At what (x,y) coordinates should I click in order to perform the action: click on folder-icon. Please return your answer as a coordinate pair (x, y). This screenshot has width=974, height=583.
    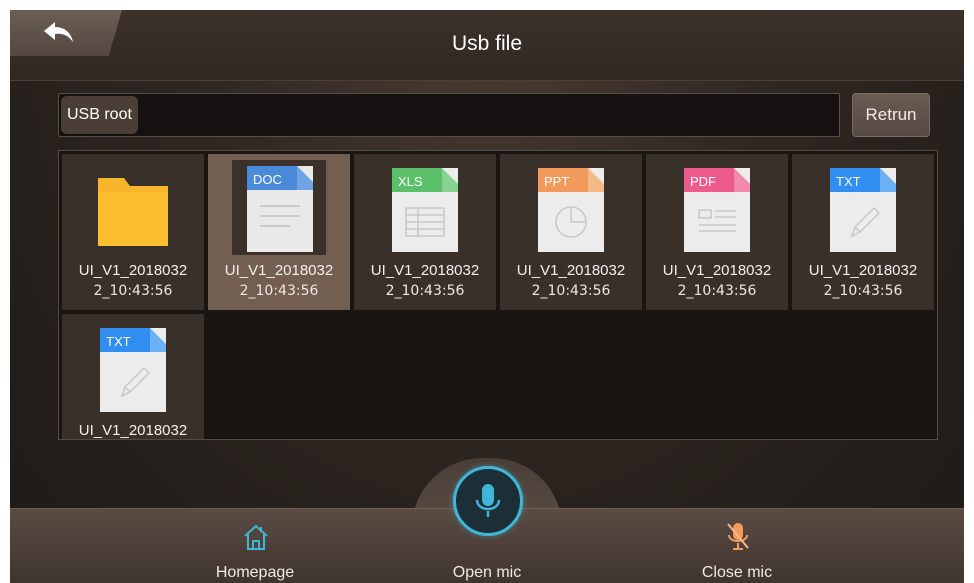
    Looking at the image, I should click on (133, 208).